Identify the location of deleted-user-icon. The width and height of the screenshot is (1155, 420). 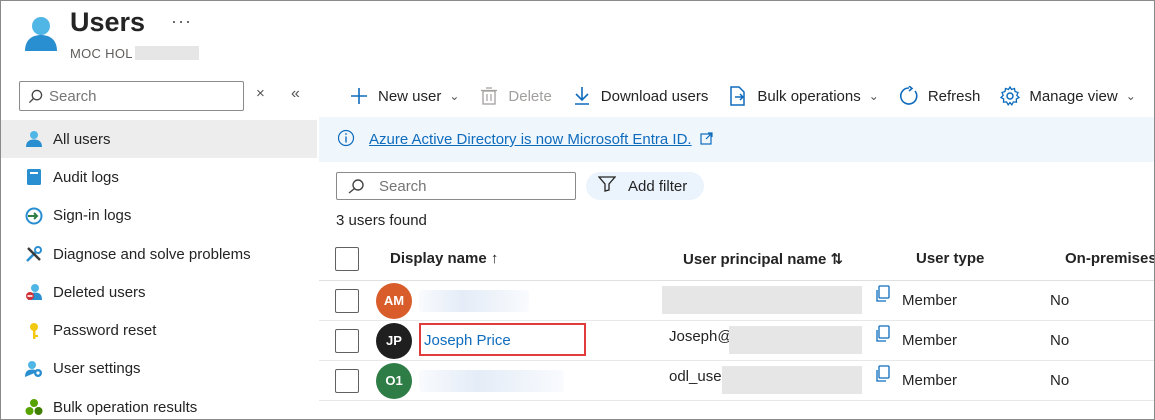
(34, 292).